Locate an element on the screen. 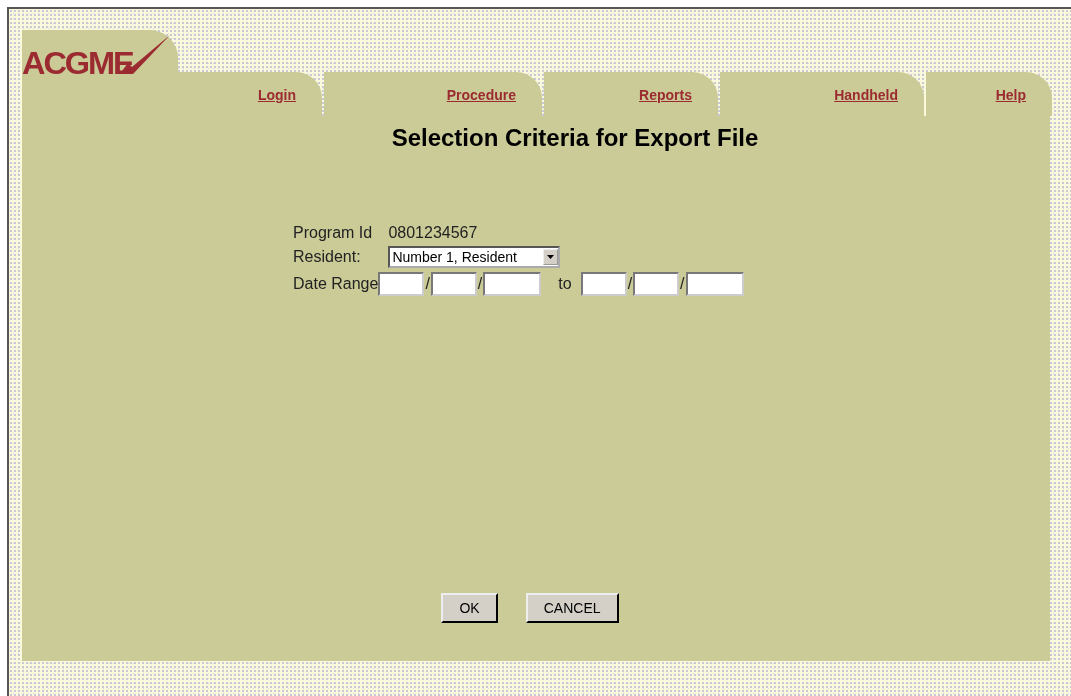 The width and height of the screenshot is (1071, 696). program-id-value: 0801234567 is located at coordinates (433, 233).